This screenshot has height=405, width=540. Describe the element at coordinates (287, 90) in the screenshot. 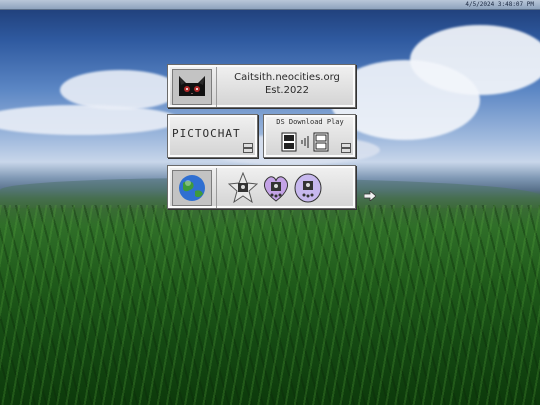

I see `site-established: Est.2022` at that location.